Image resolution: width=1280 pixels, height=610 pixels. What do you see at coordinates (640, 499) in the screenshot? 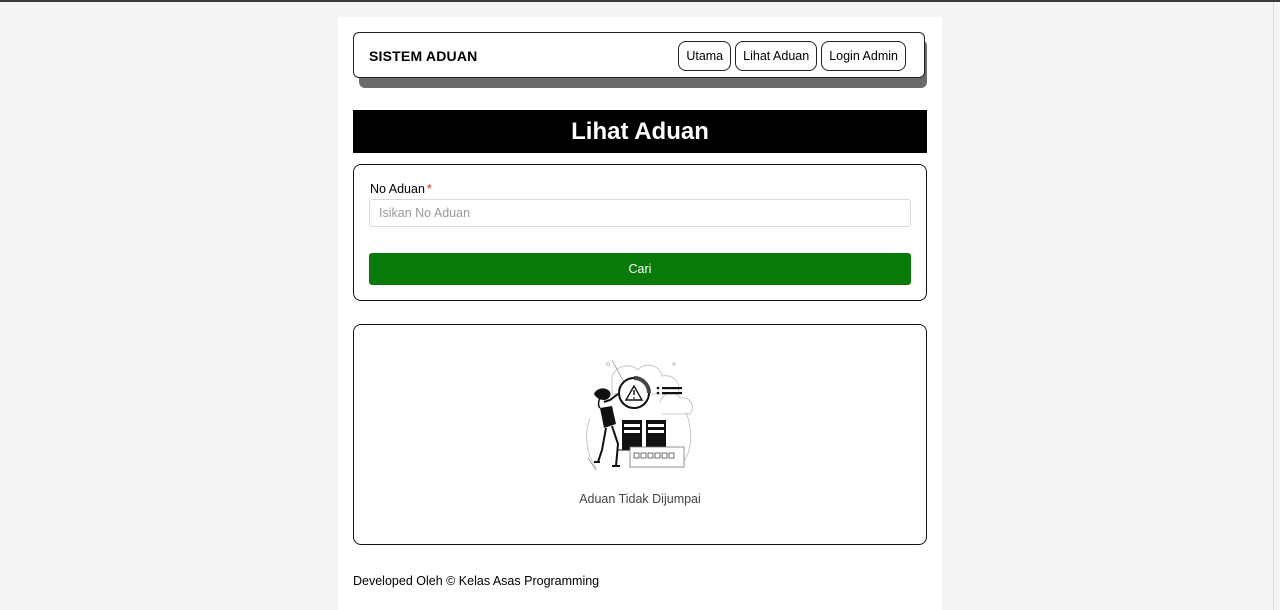
I see `empty-result-message: Aduan Tidak Dijumpai` at bounding box center [640, 499].